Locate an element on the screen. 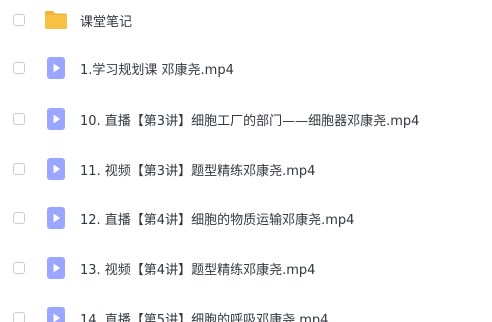  file-name: 10. 直播【第3讲】细胞工厂的部门——细胞器邓康尧.mp4 is located at coordinates (249, 119).